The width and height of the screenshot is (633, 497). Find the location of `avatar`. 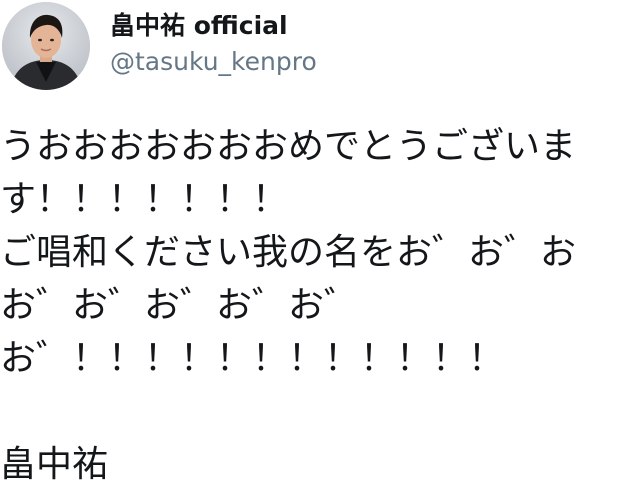

avatar is located at coordinates (46, 46).